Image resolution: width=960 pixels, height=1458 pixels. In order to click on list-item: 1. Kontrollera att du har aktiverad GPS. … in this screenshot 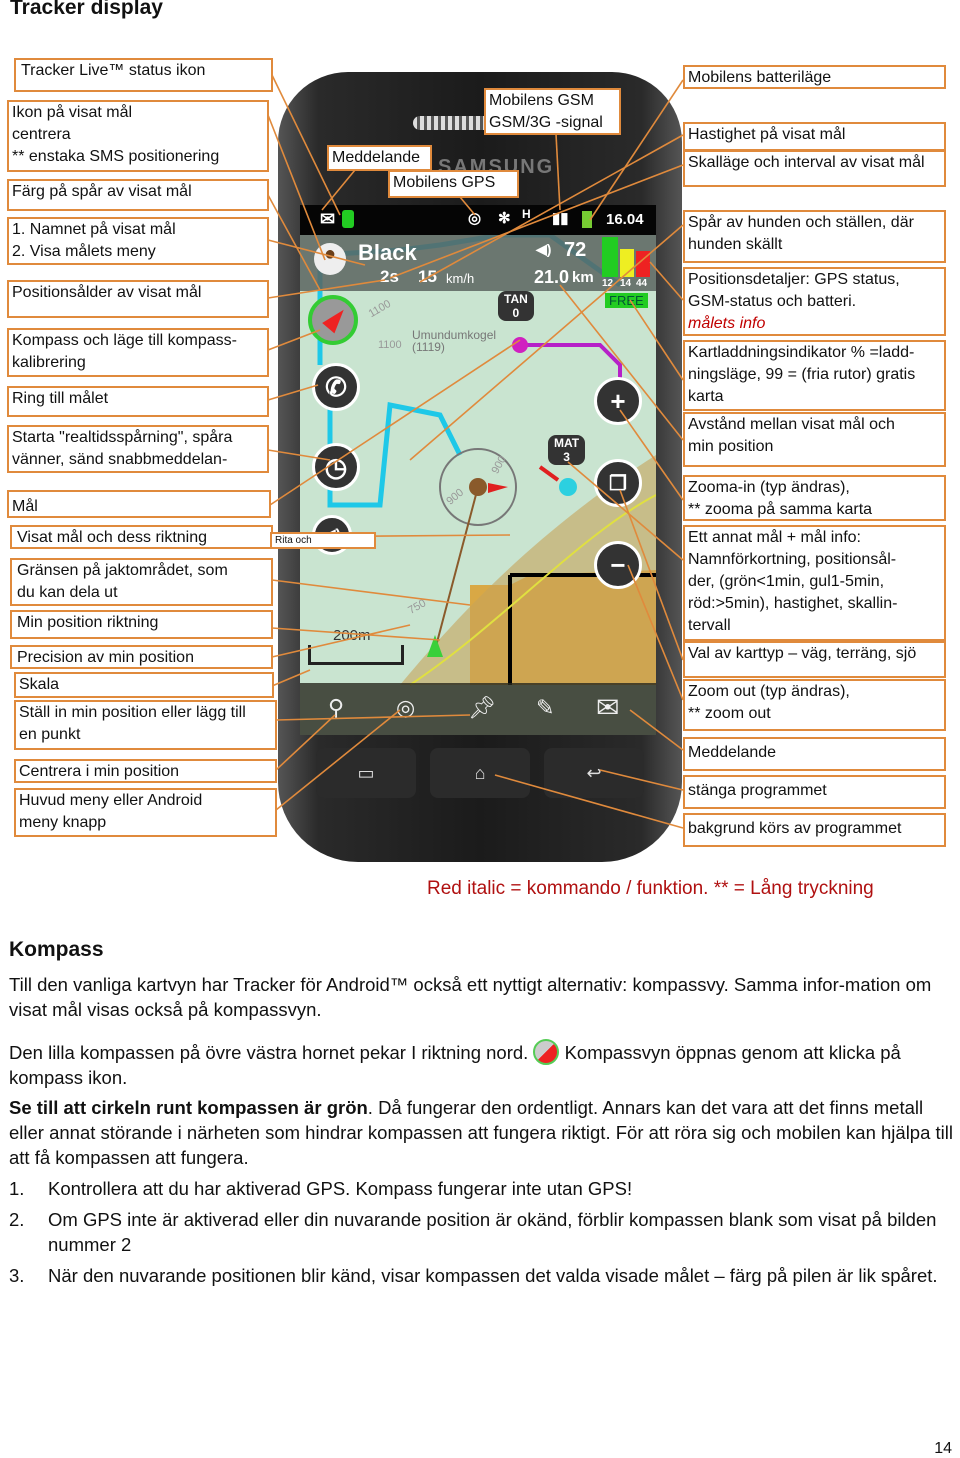, I will do `click(321, 1188)`.